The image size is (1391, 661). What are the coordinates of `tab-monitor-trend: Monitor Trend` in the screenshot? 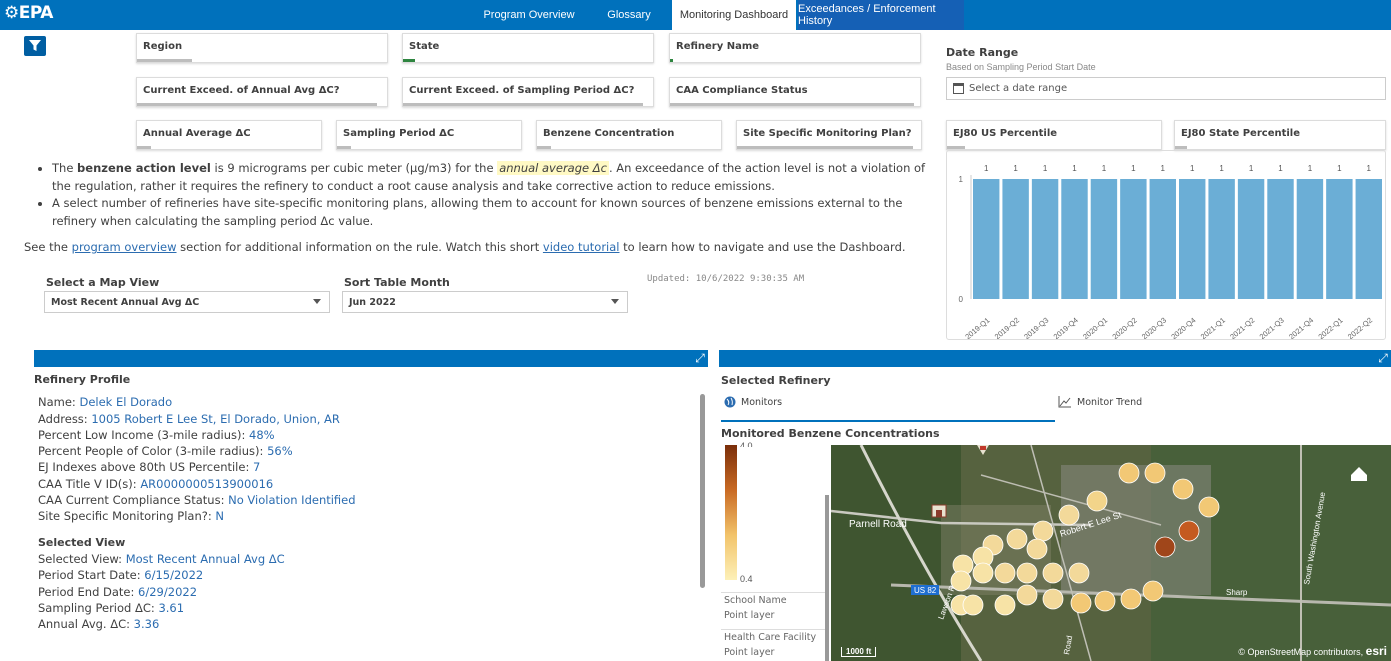 It's located at (1100, 402).